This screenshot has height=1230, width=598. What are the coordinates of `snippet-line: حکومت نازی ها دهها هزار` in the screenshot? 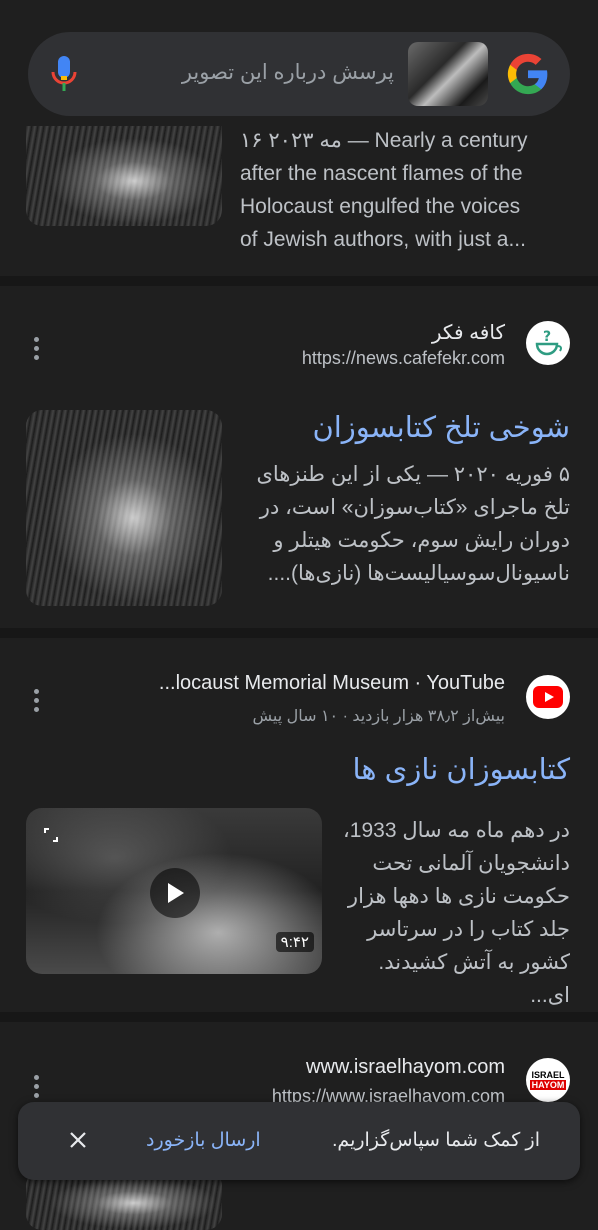 It's located at (458, 896).